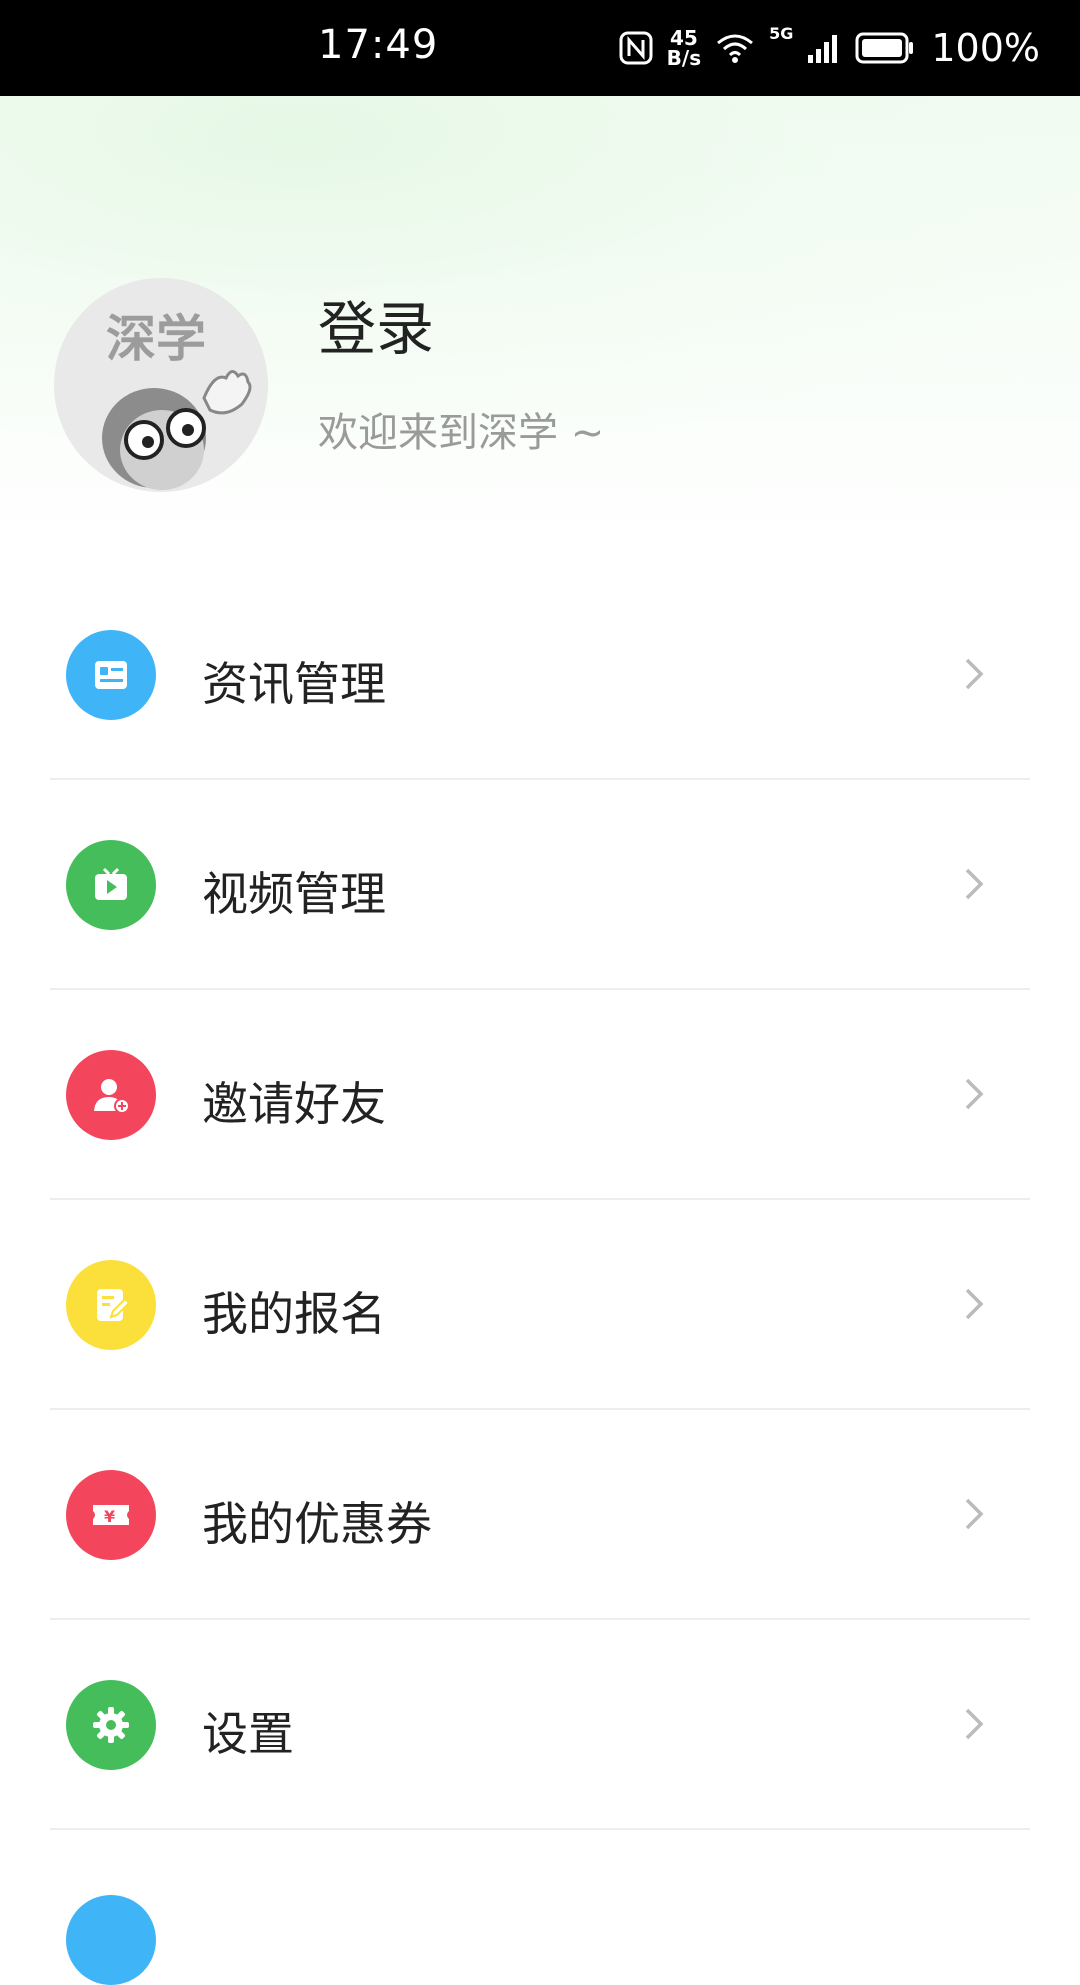  What do you see at coordinates (781, 33) in the screenshot?
I see `network-type: 5G` at bounding box center [781, 33].